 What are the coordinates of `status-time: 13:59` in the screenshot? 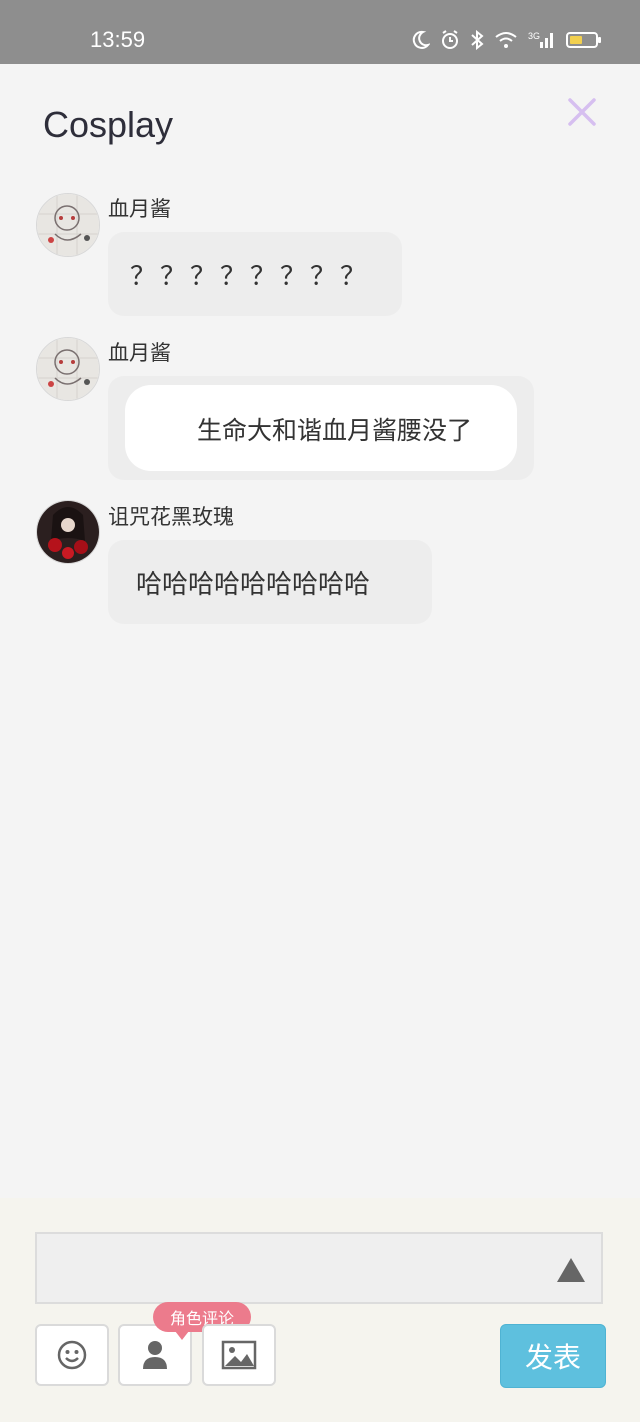 It's located at (118, 39).